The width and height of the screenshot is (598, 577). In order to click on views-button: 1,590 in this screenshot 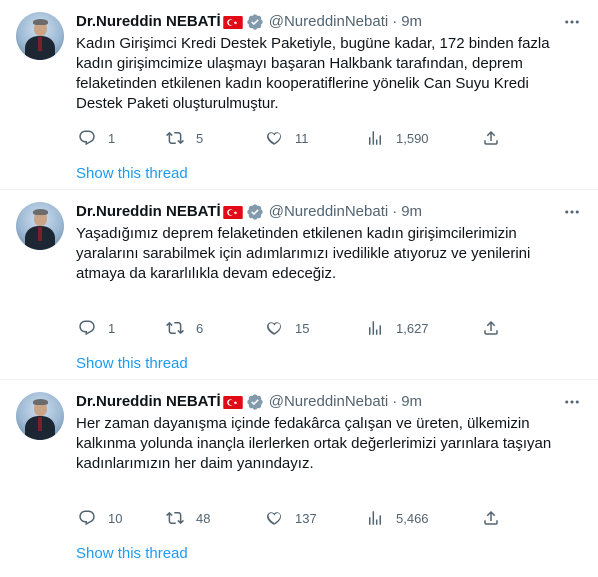, I will do `click(397, 138)`.